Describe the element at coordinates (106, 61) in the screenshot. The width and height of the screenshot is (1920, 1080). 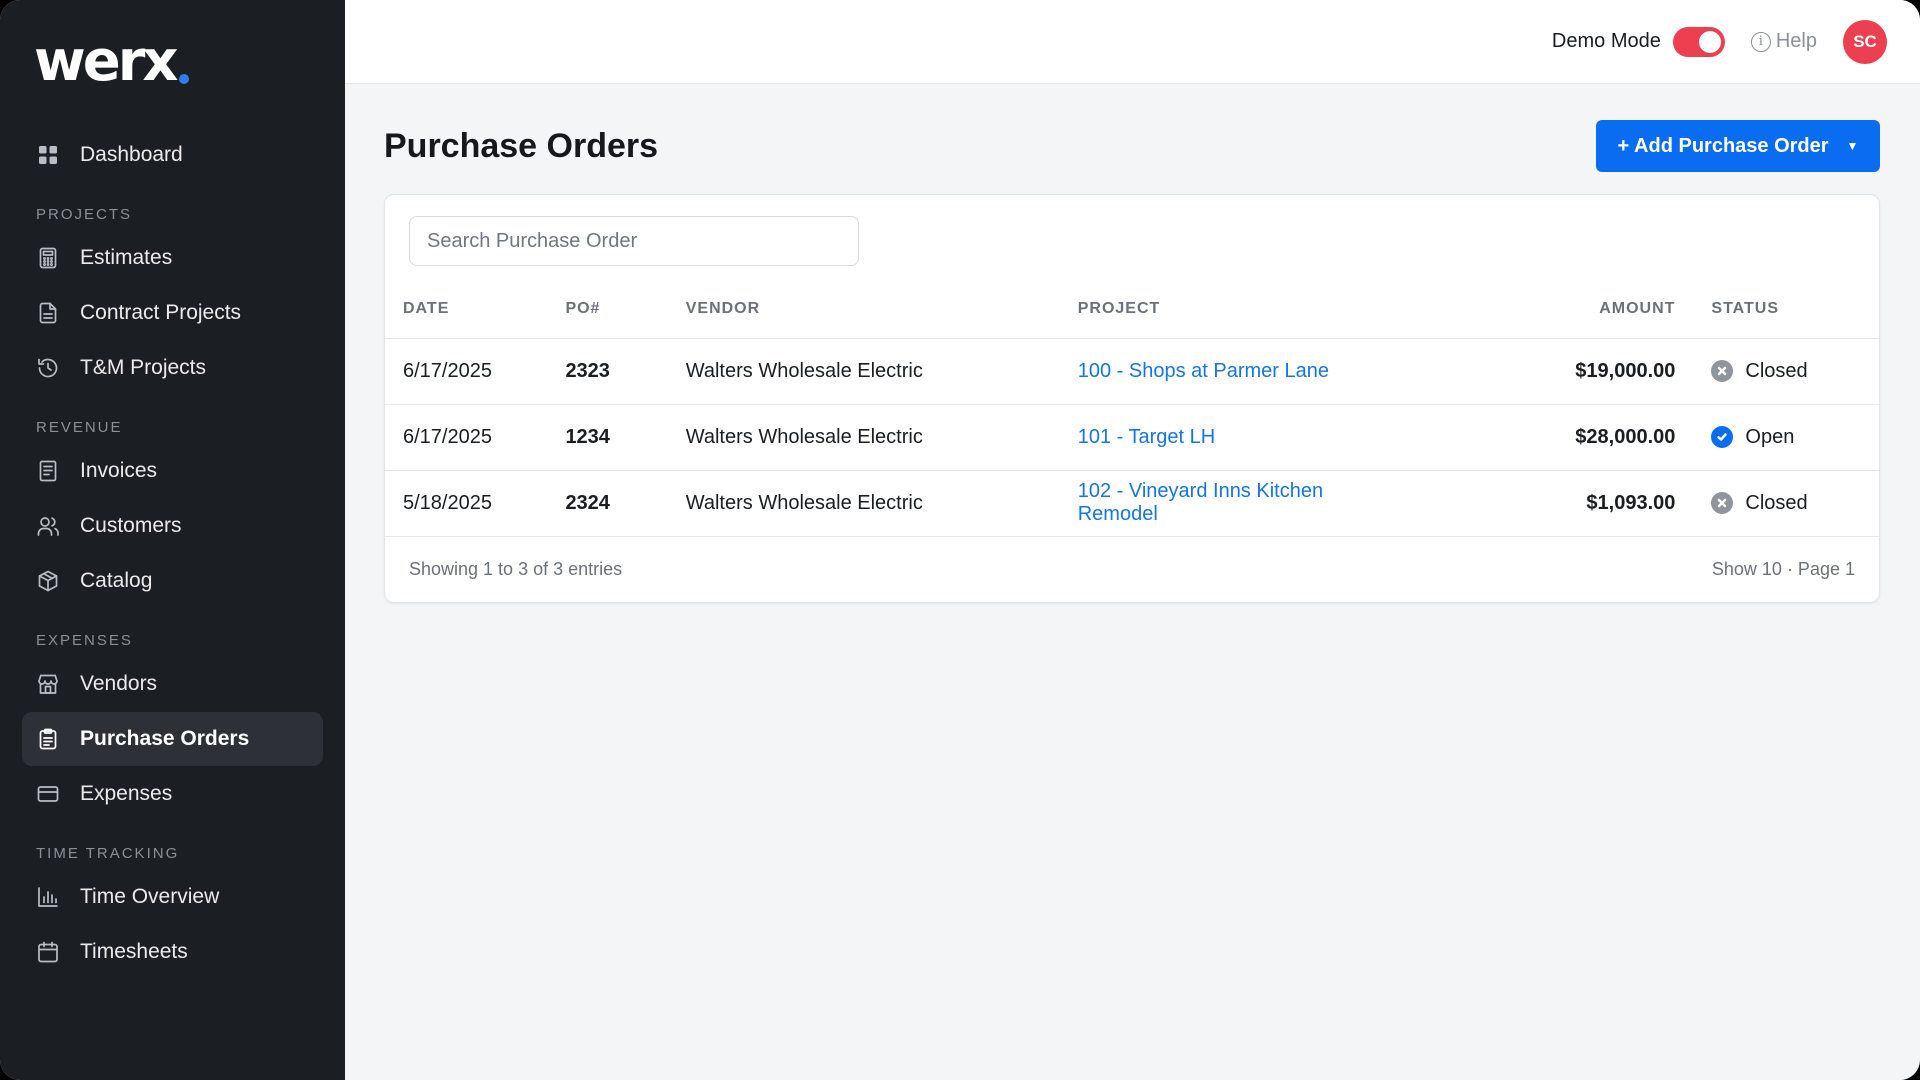
I see `logo-text: werx` at that location.